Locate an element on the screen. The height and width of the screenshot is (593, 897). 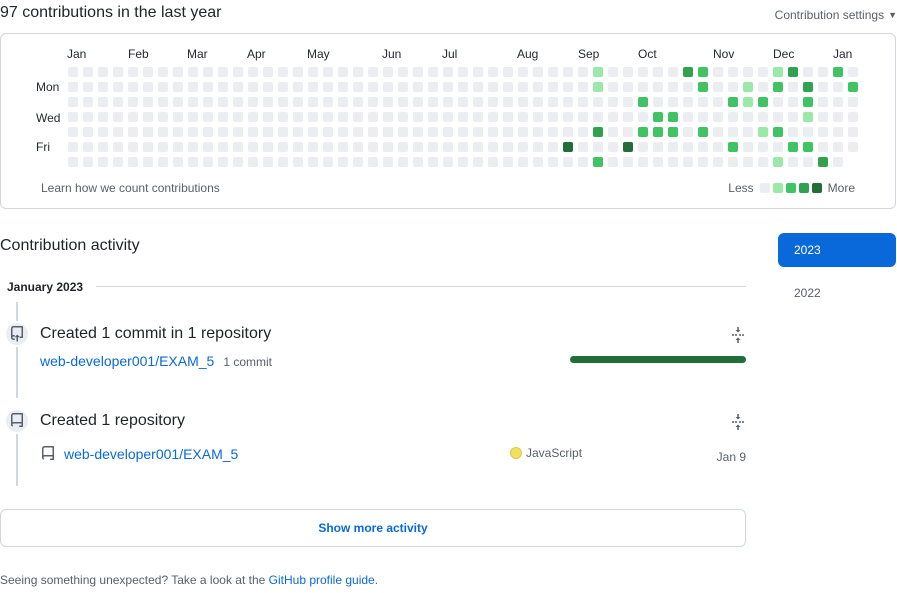
profile-guide-link: GitHub profile guide is located at coordinates (322, 580).